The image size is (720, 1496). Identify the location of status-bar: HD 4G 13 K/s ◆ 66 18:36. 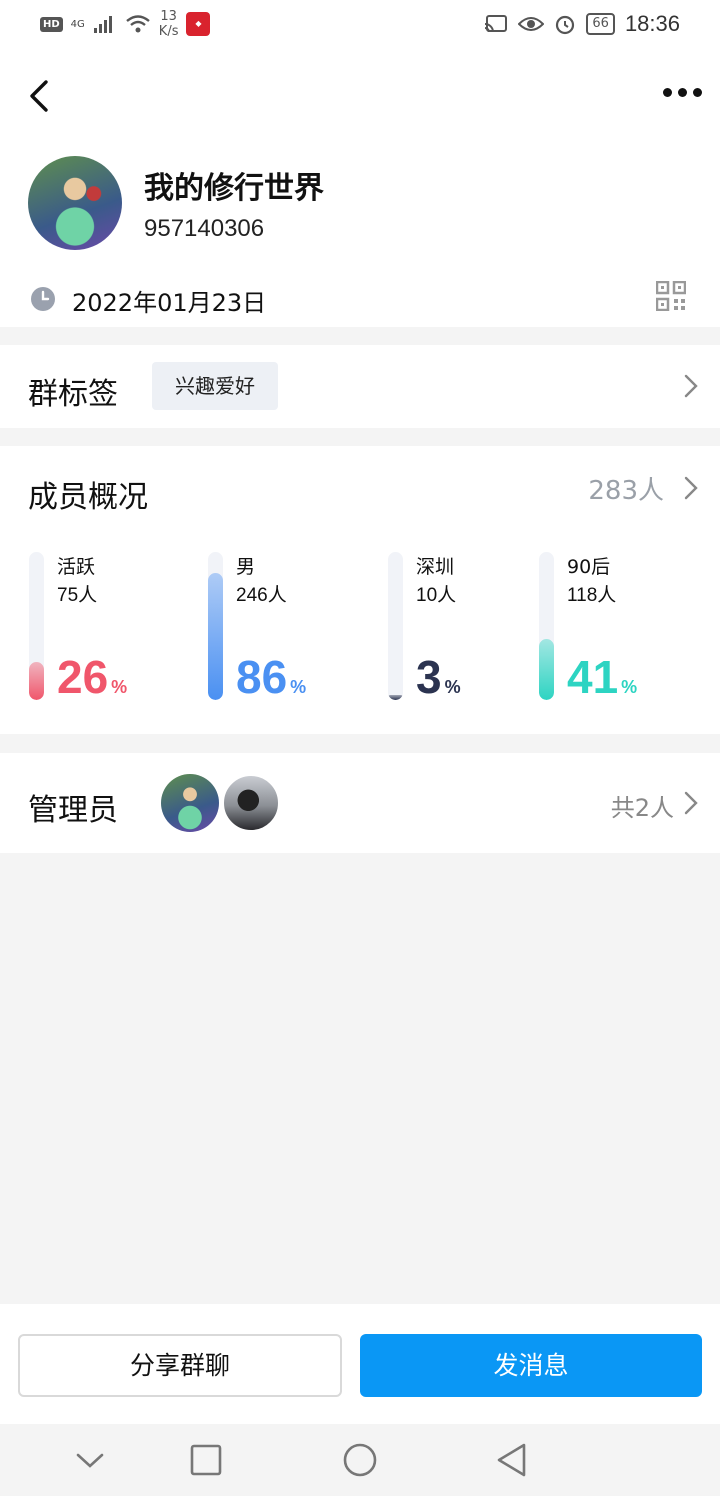
(360, 25).